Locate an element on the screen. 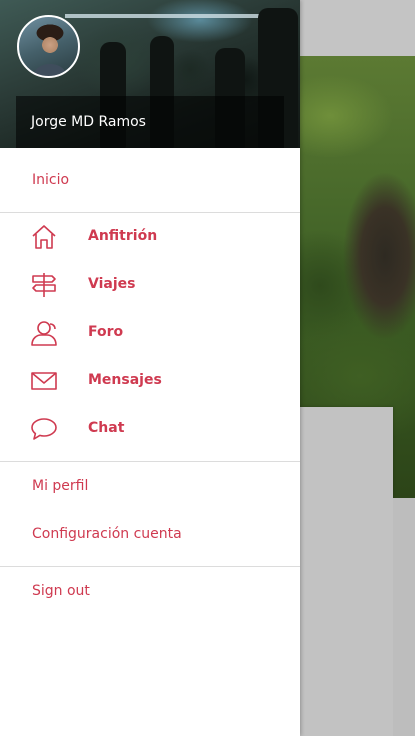 This screenshot has height=736, width=415. users-icon is located at coordinates (44, 333).